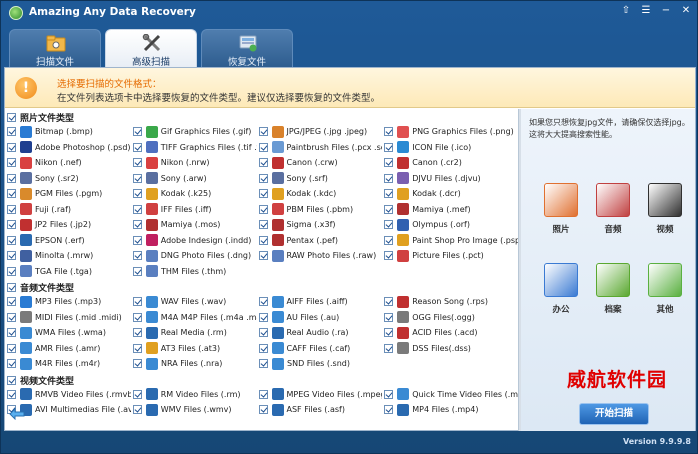 The image size is (698, 454). What do you see at coordinates (320, 364) in the screenshot?
I see `file-type-item: SND Files (.snd)` at bounding box center [320, 364].